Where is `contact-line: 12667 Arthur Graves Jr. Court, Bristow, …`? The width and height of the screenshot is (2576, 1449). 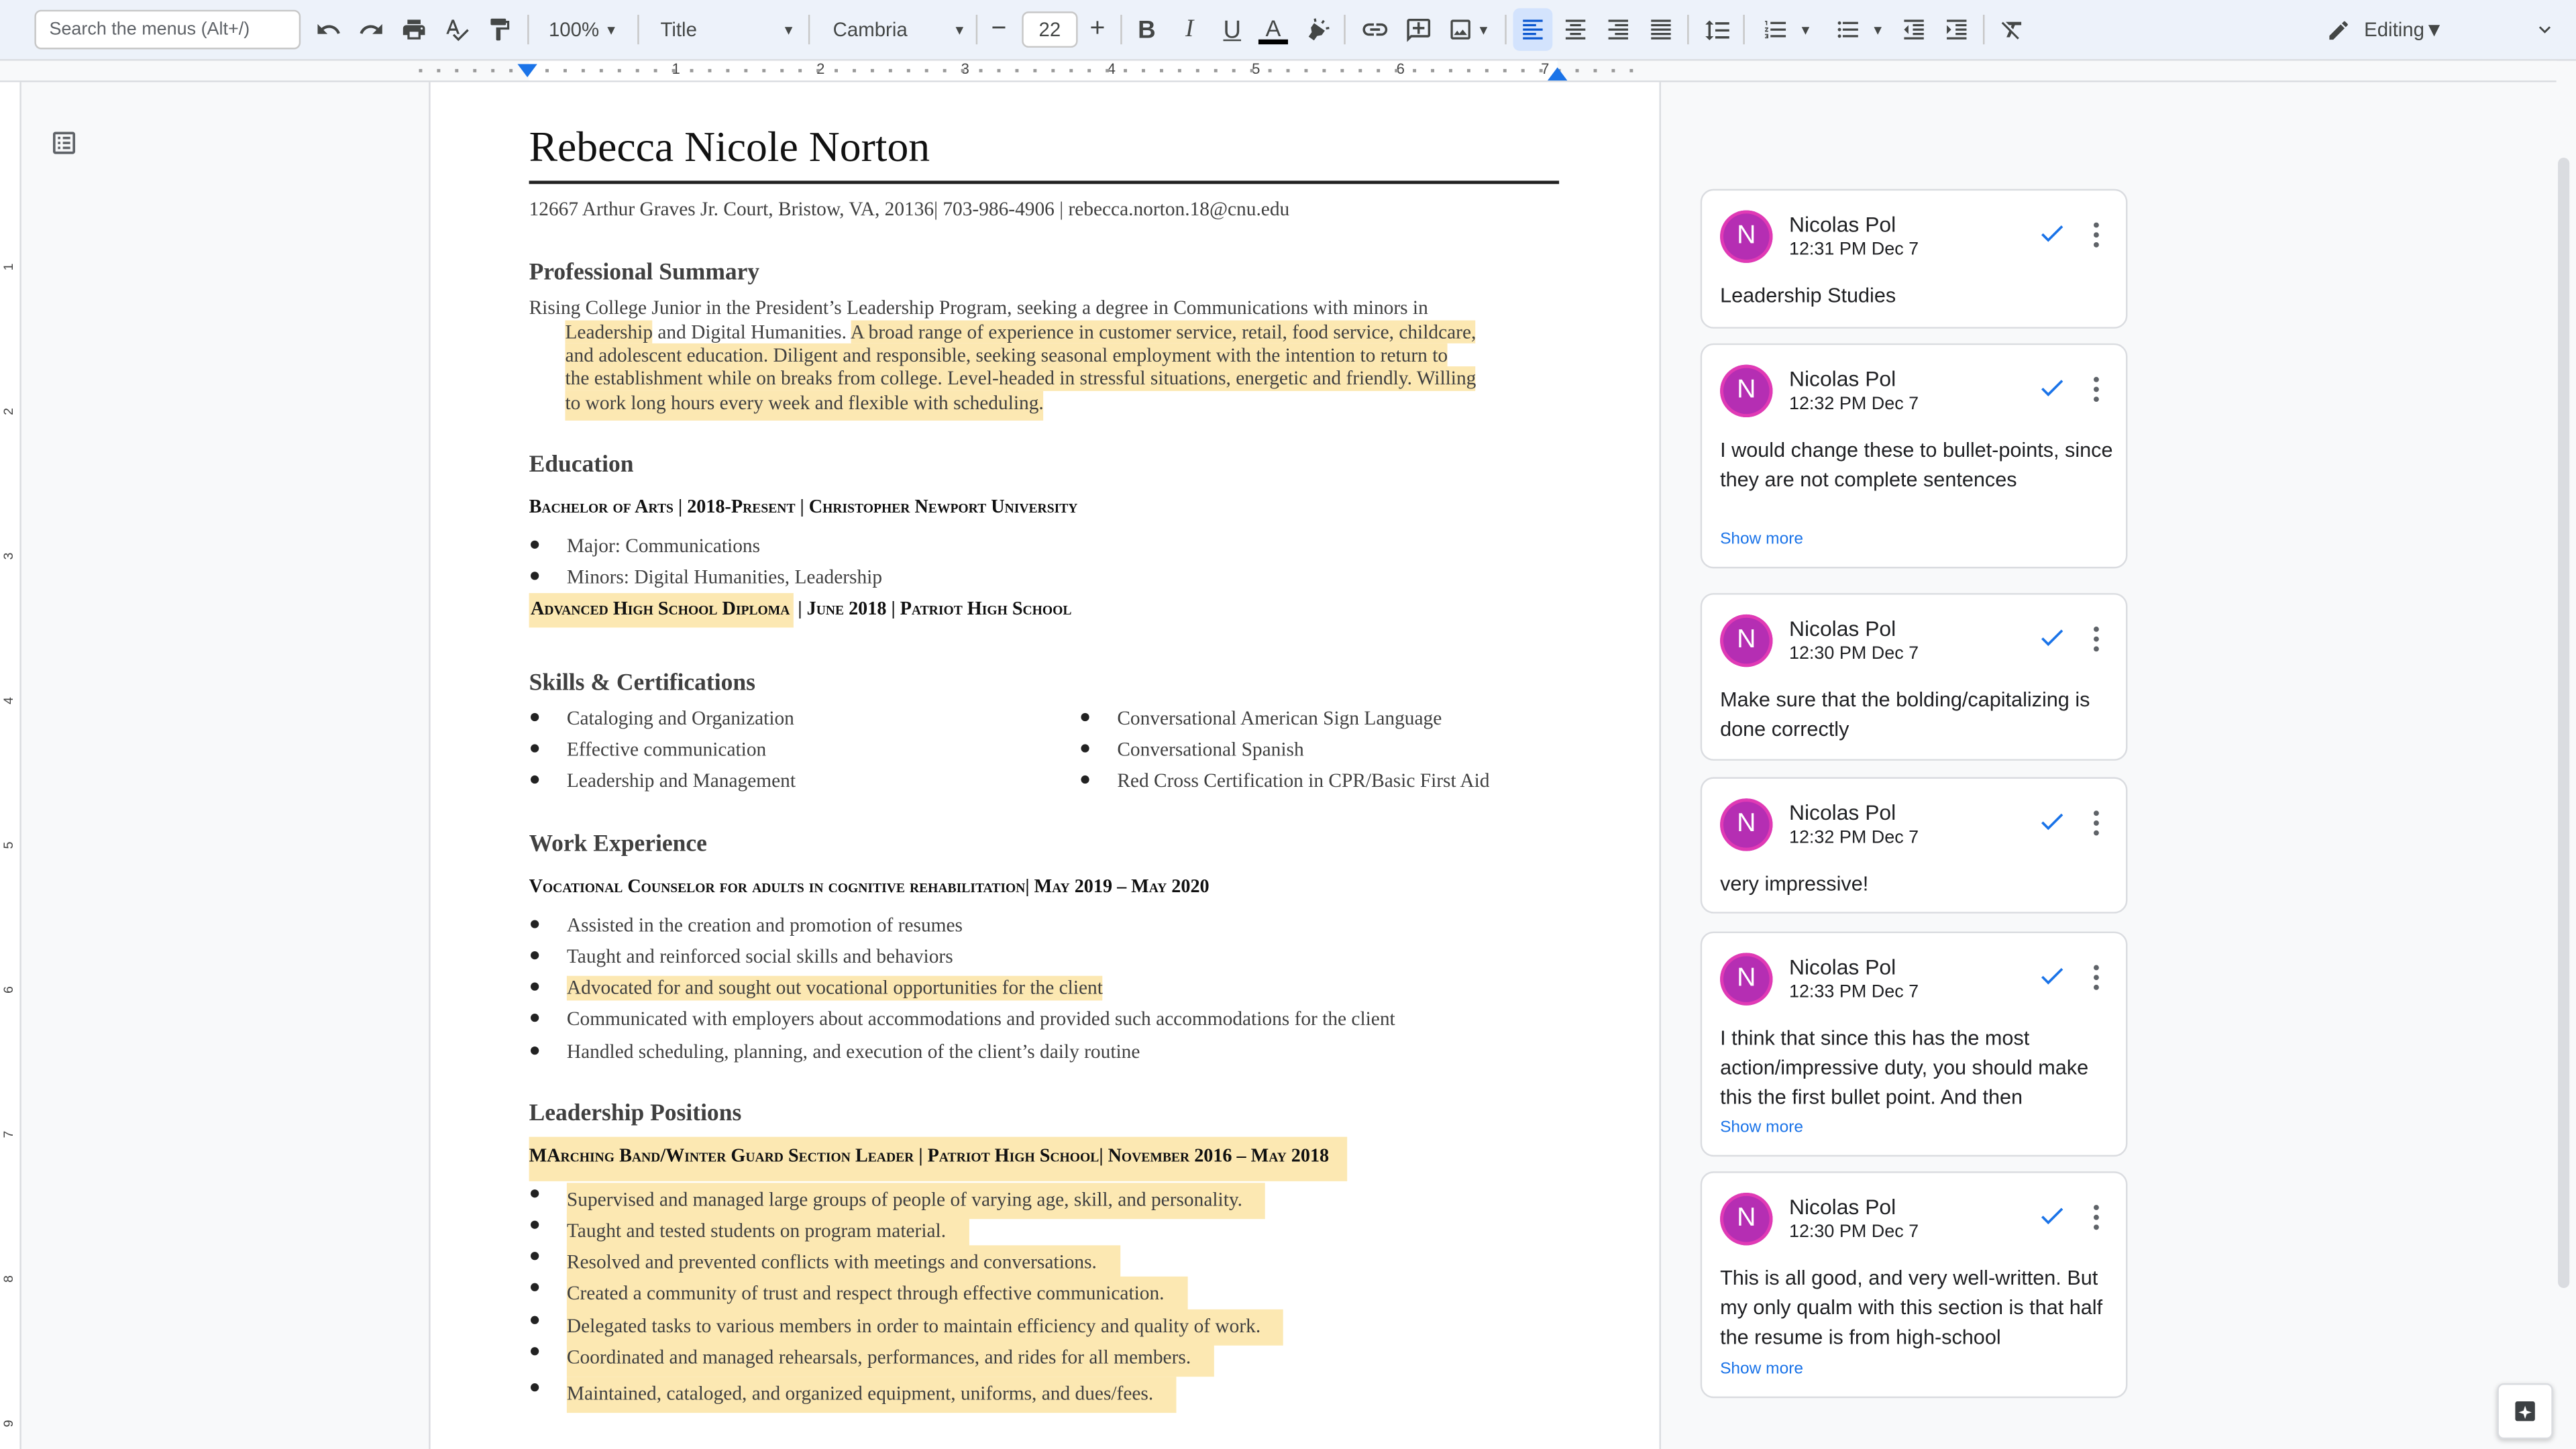 contact-line: 12667 Arthur Graves Jr. Court, Bristow, … is located at coordinates (909, 209).